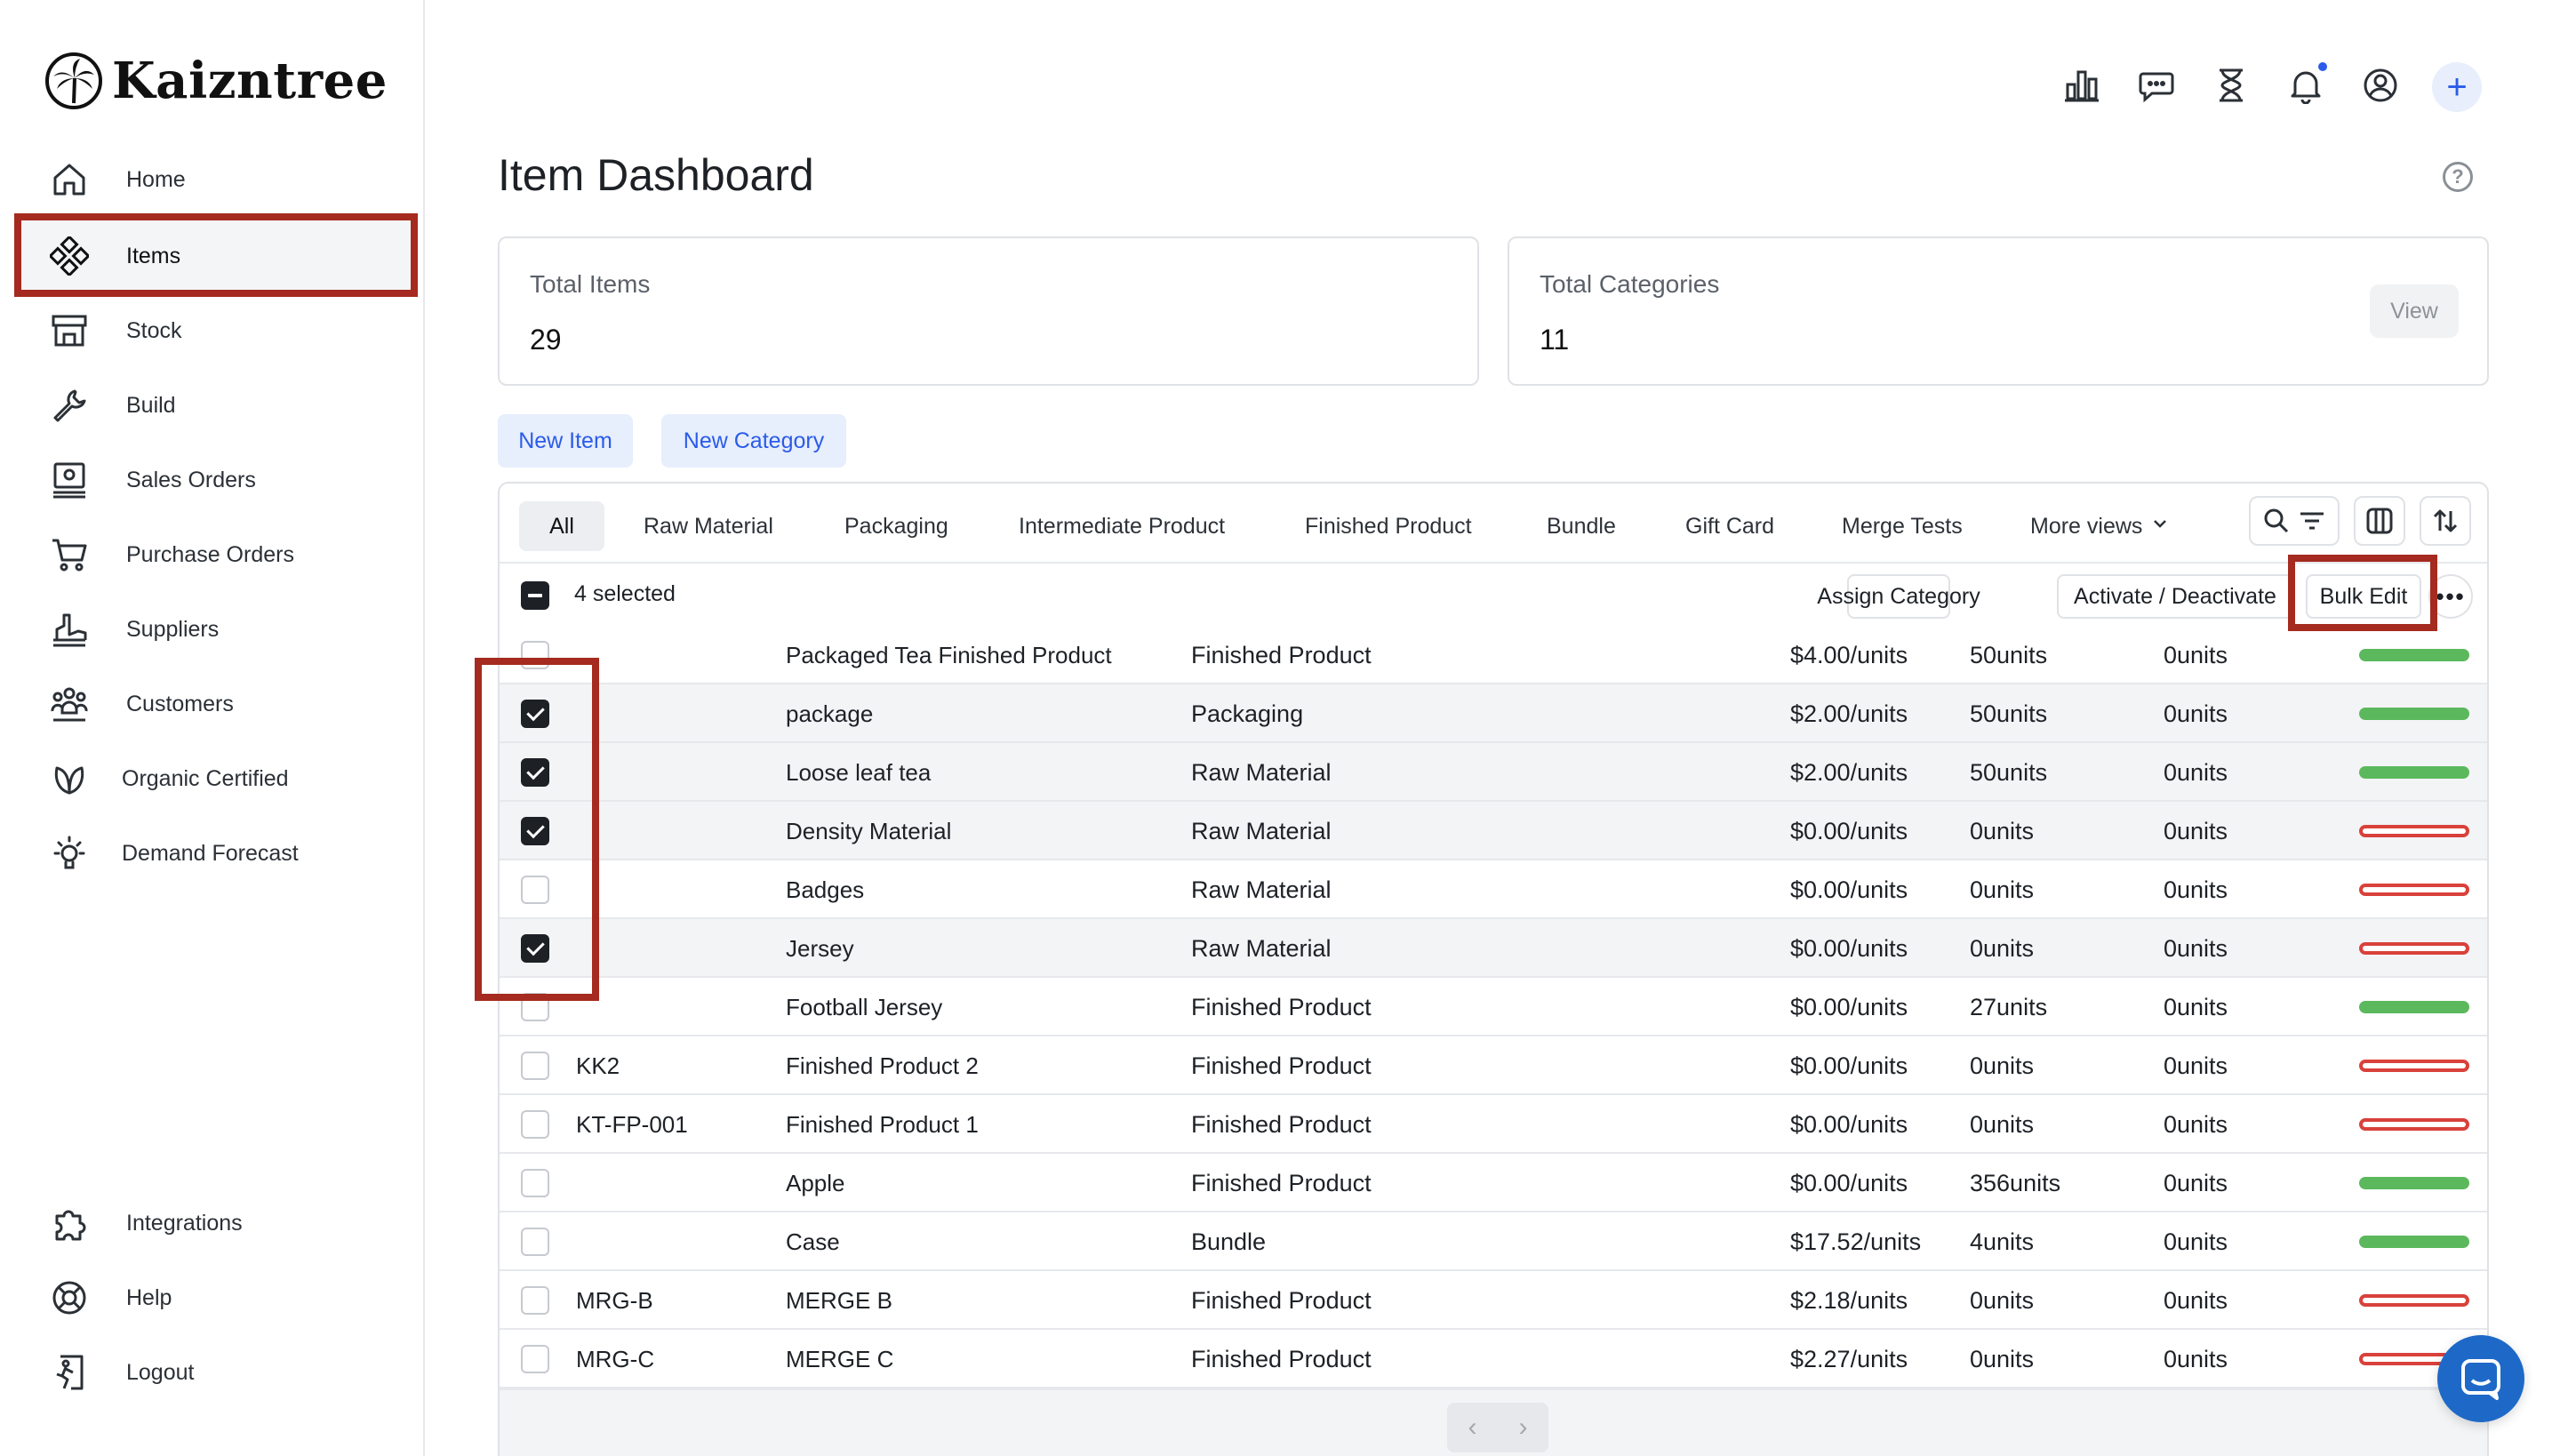  What do you see at coordinates (535, 595) in the screenshot?
I see `select-all-checkbox` at bounding box center [535, 595].